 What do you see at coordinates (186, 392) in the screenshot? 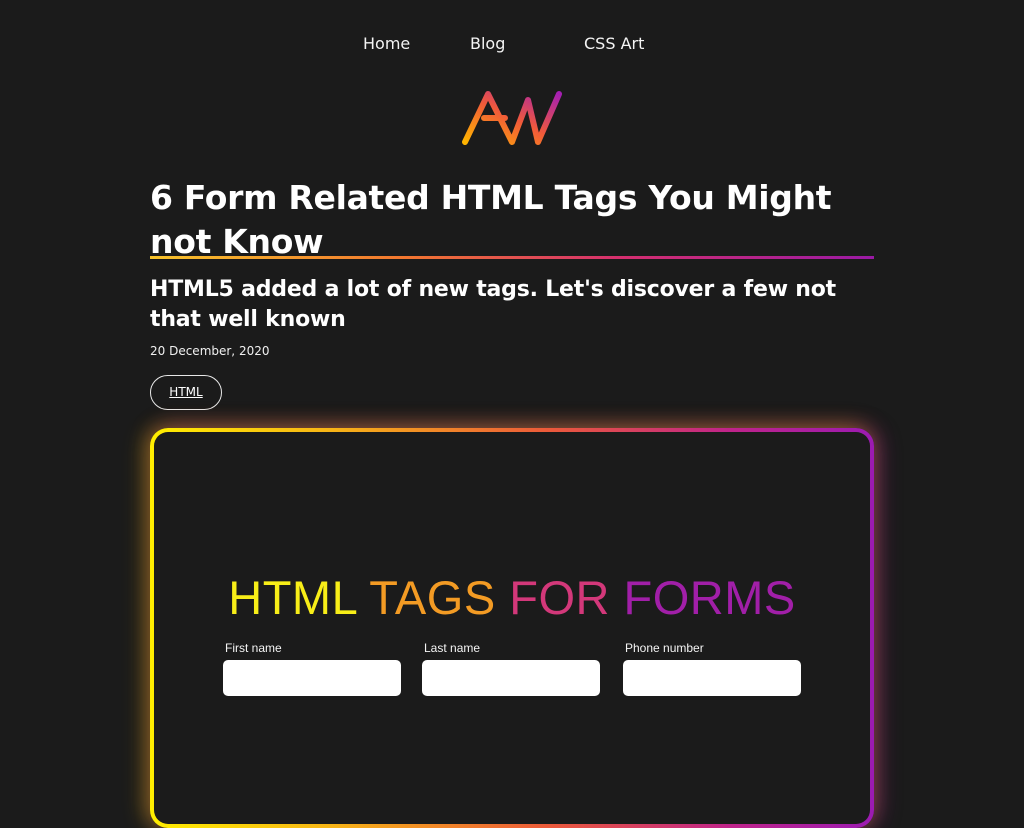
I see `tag-html: HTML` at bounding box center [186, 392].